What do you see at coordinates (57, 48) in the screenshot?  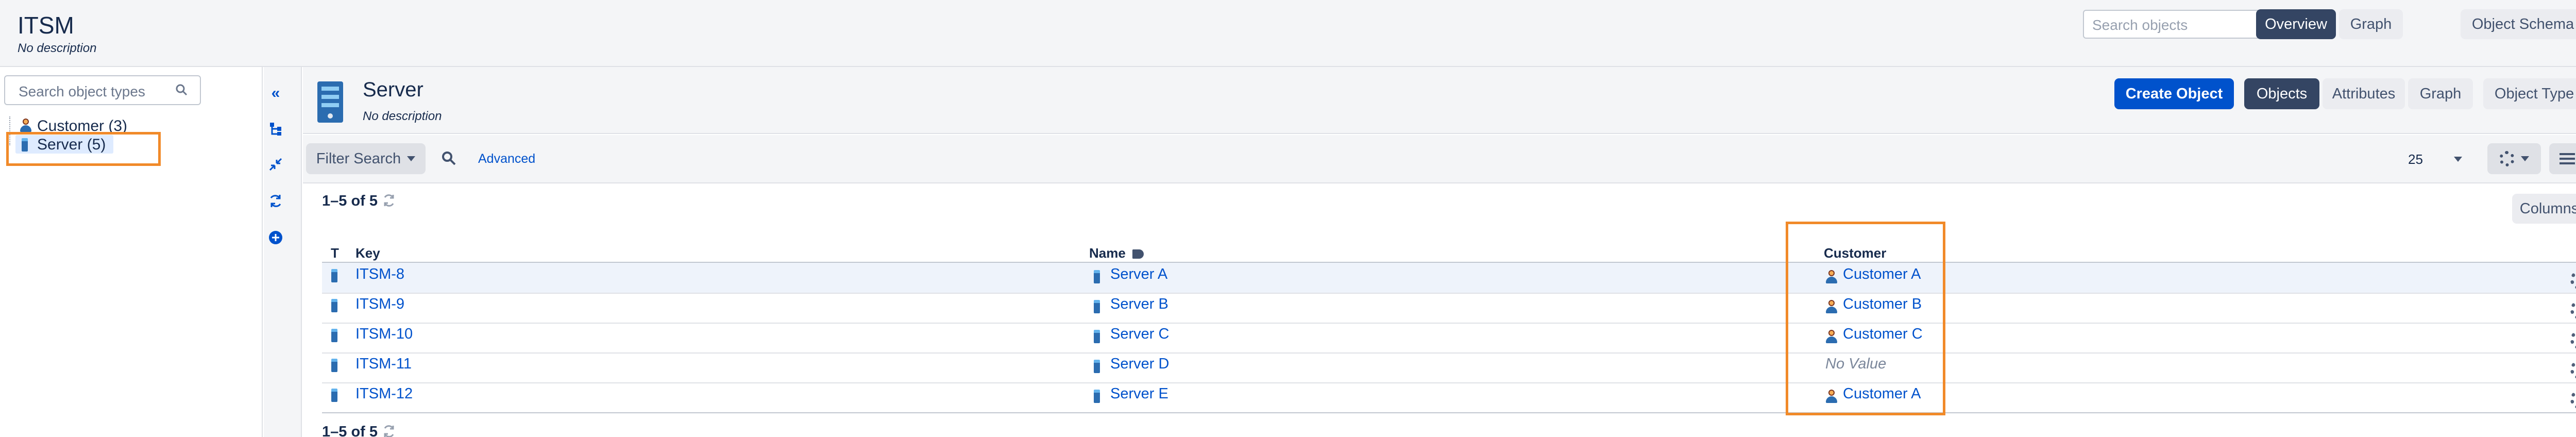 I see `schema-description: No description` at bounding box center [57, 48].